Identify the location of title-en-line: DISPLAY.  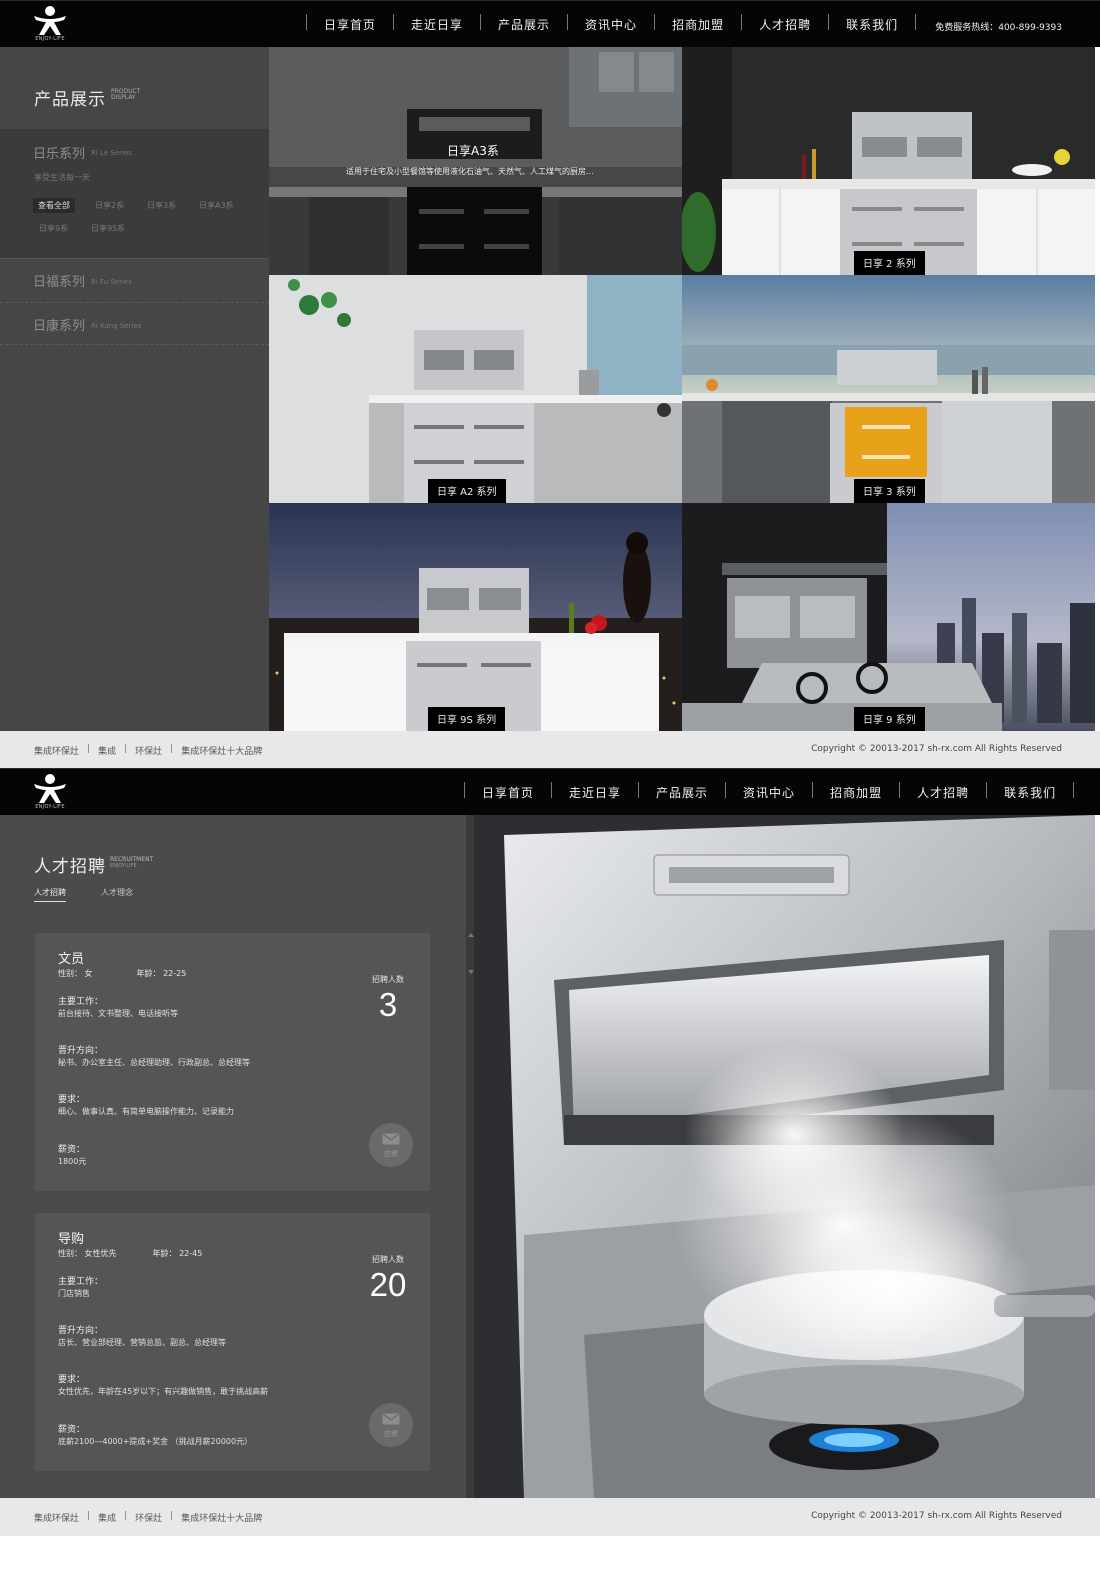
(123, 97).